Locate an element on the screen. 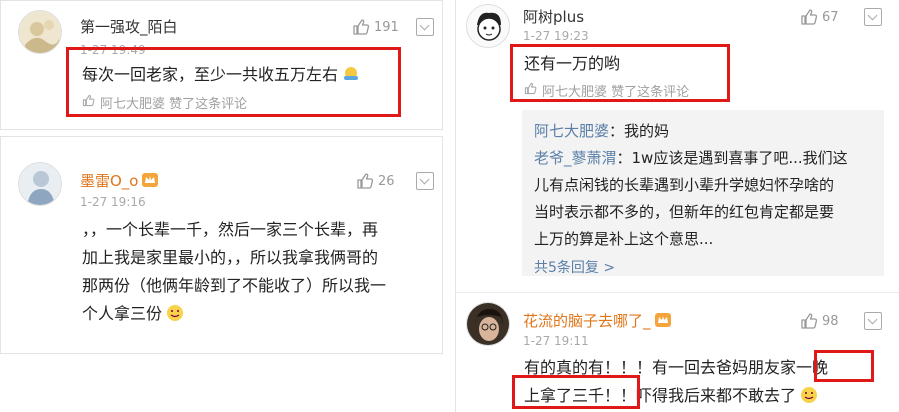  reply-text-line: 儿有点闲钱的长辈遇到小辈升学媳妇怀孕啥的 is located at coordinates (684, 185).